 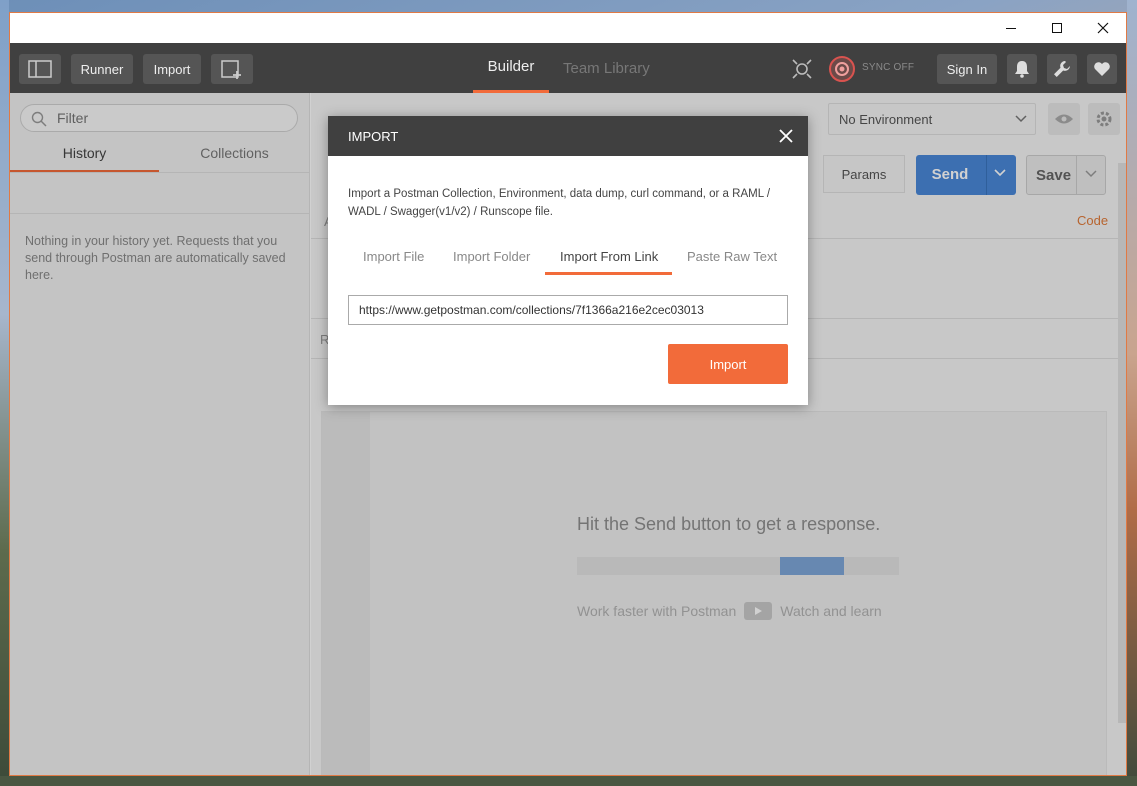 I want to click on title-bar, so click(x=568, y=28).